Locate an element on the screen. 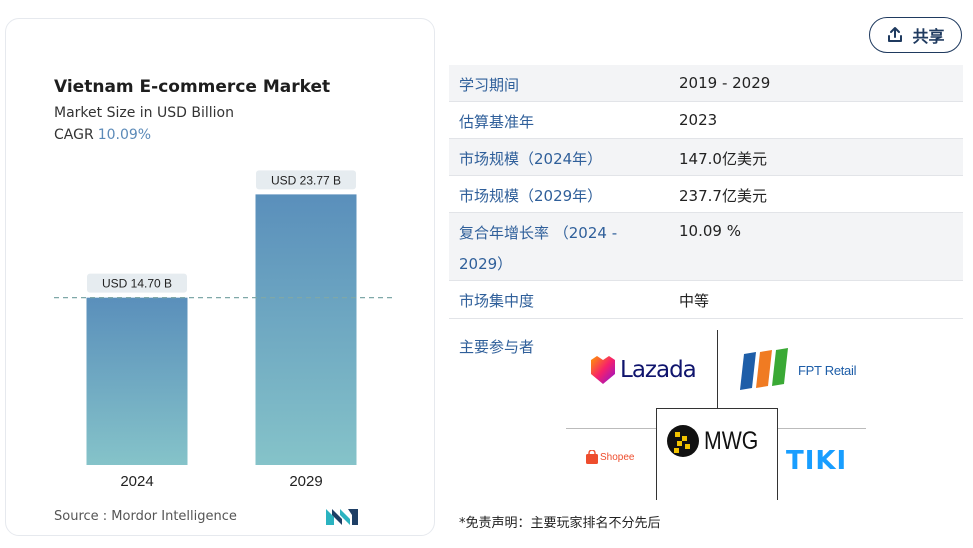 The width and height of the screenshot is (973, 548). cagr-line: CAGR 10.09% is located at coordinates (102, 135).